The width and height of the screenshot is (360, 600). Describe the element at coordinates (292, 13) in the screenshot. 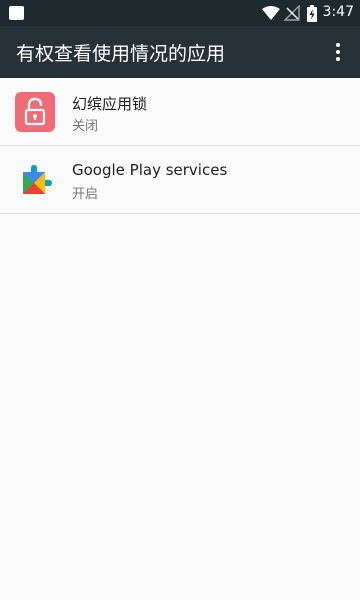

I see `no-sim-icon` at that location.